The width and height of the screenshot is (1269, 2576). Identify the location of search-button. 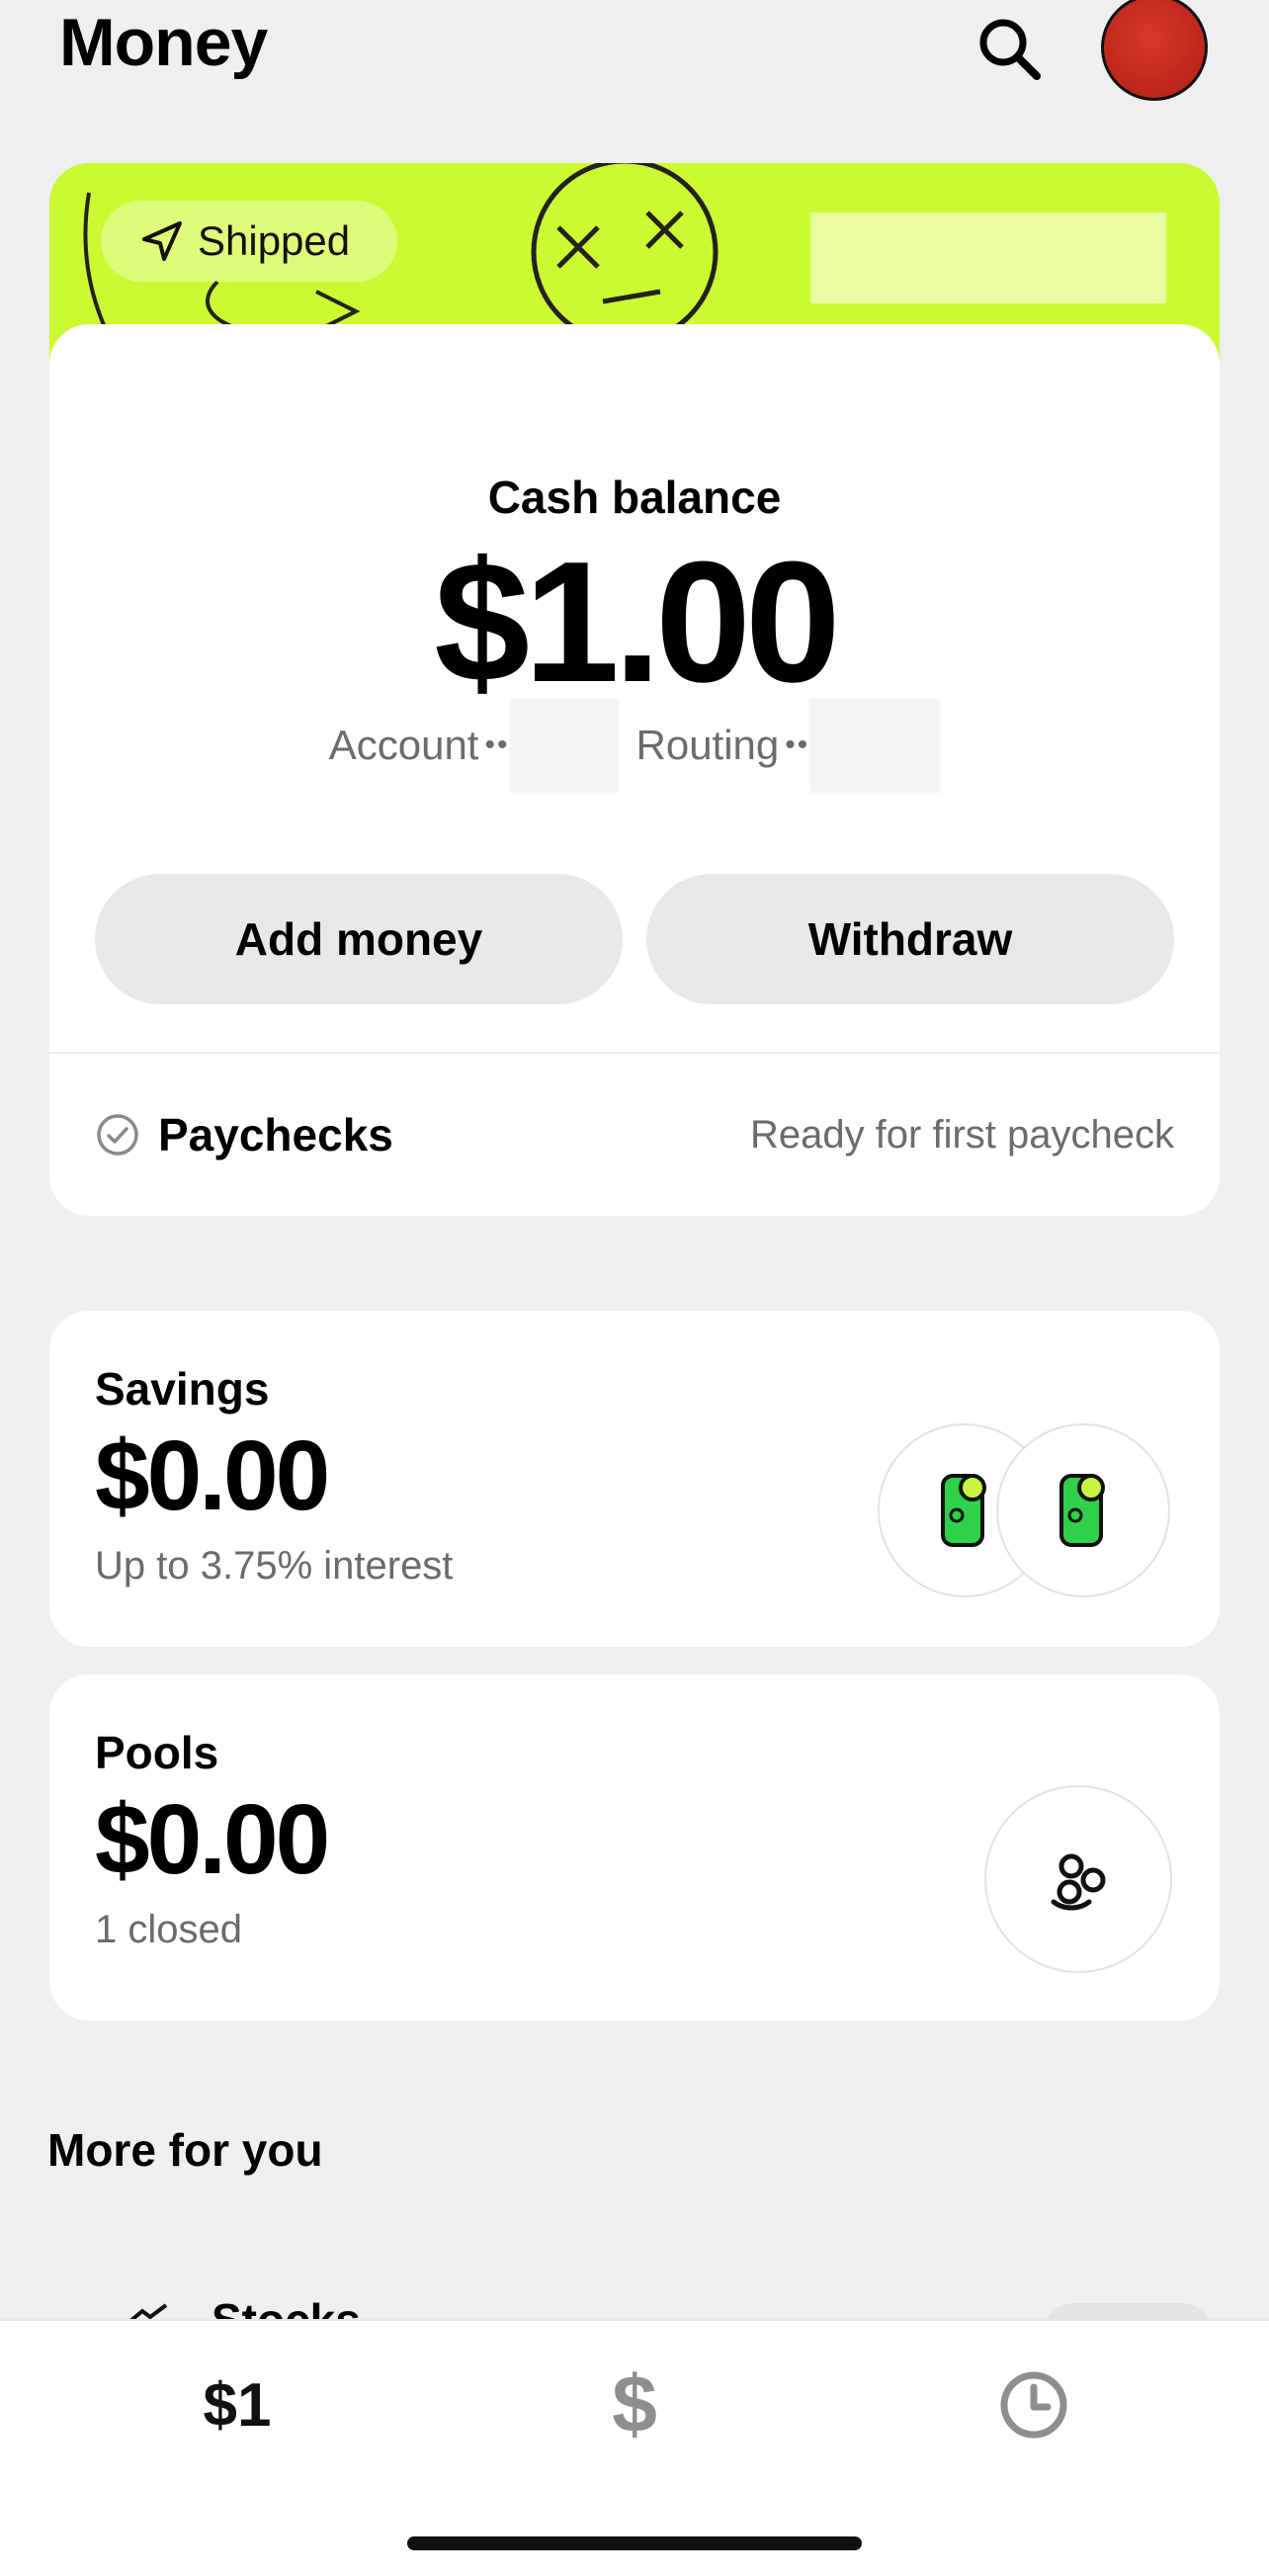
(1010, 49).